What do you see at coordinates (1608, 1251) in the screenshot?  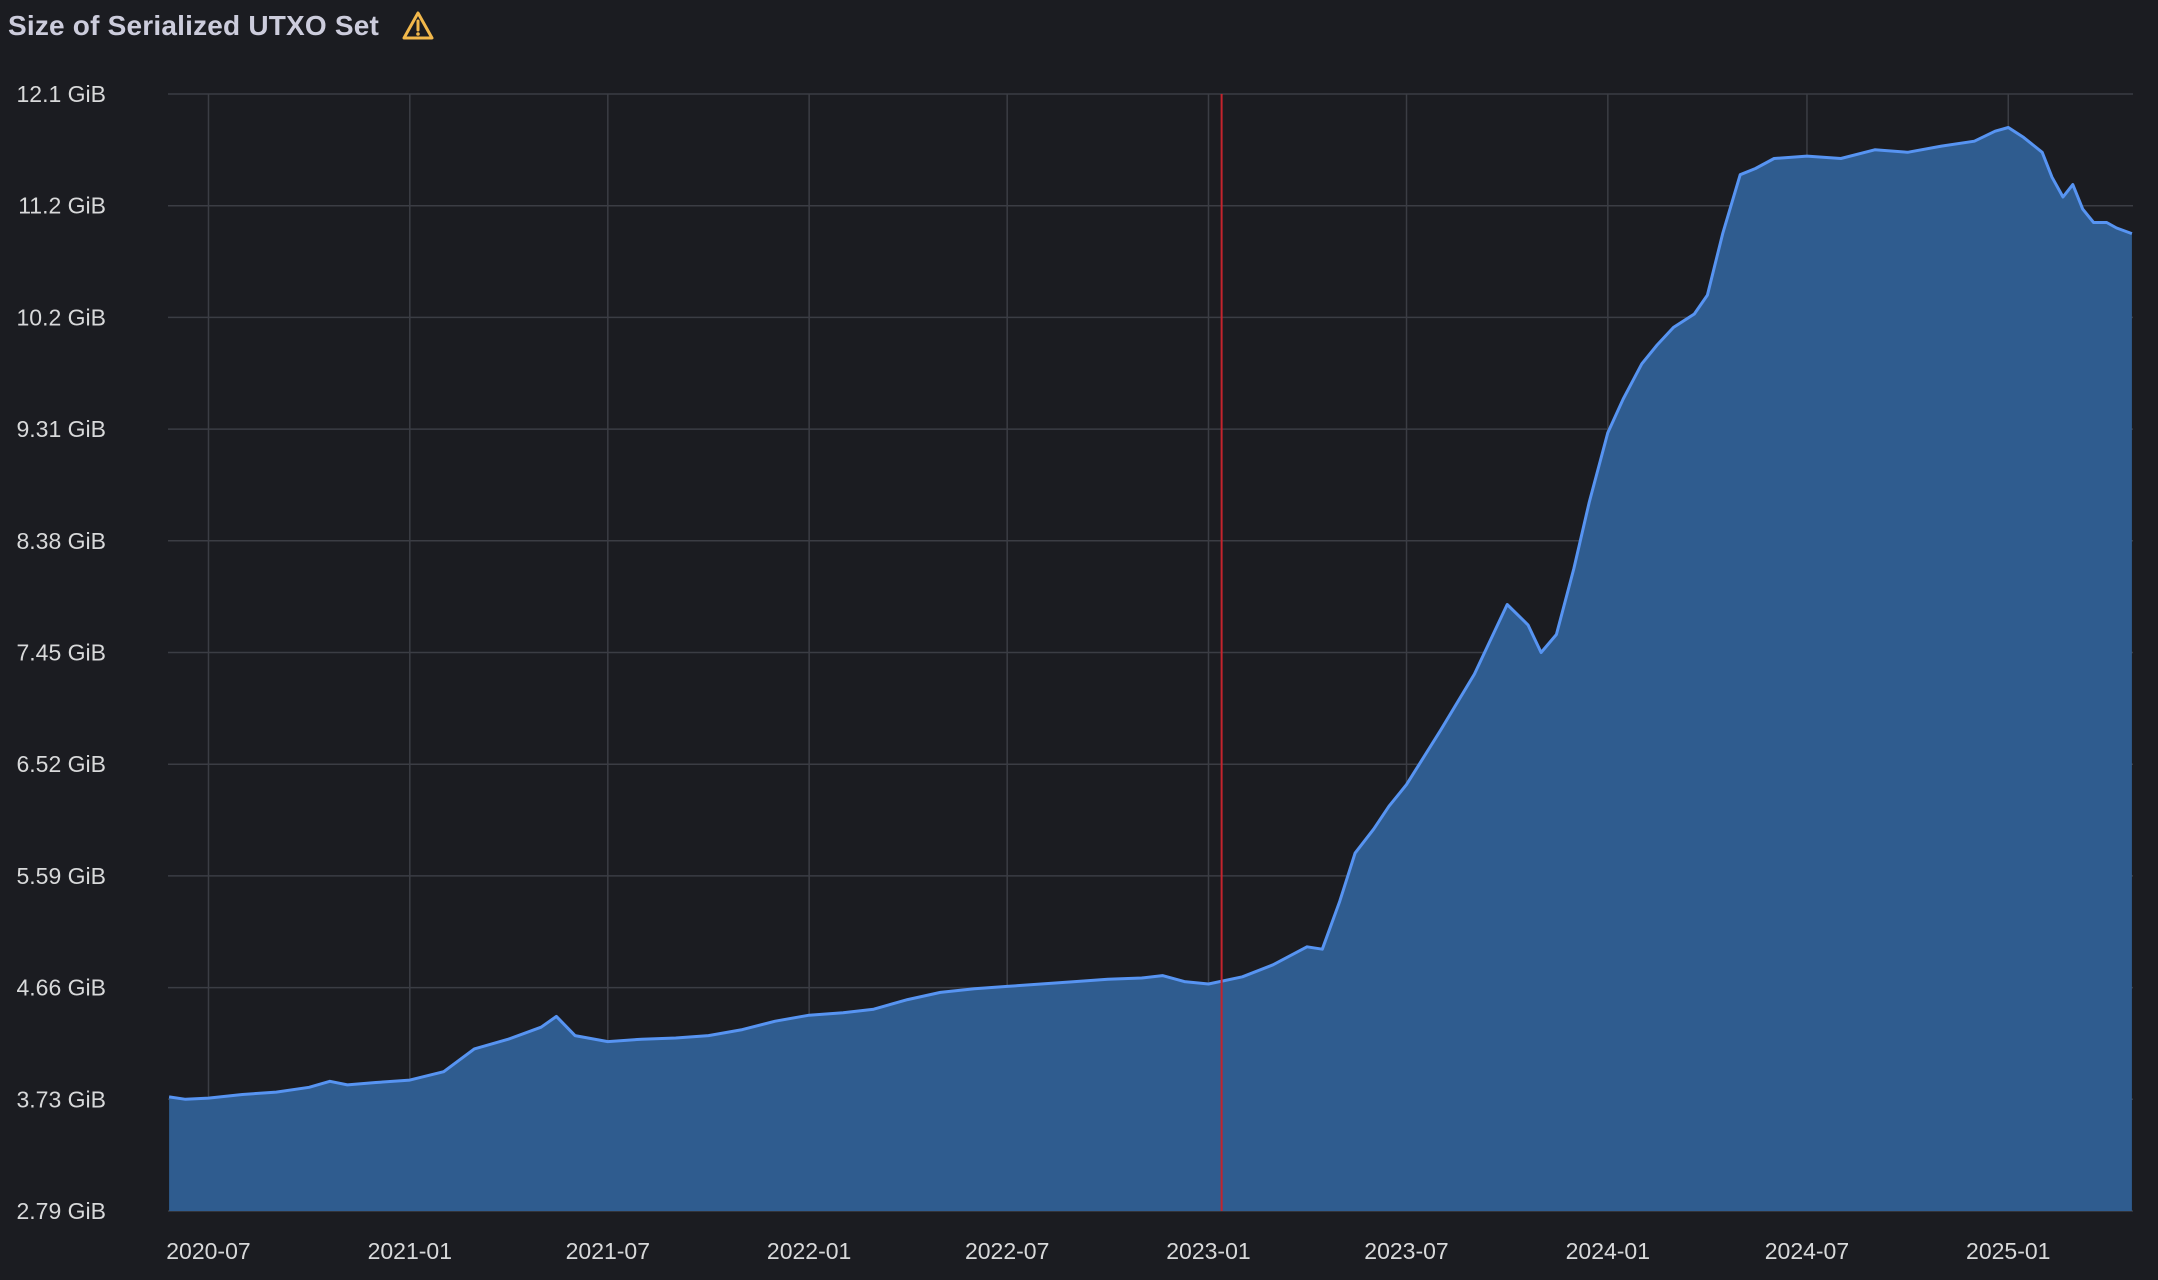 I see `x-tick-label: 2024-01` at bounding box center [1608, 1251].